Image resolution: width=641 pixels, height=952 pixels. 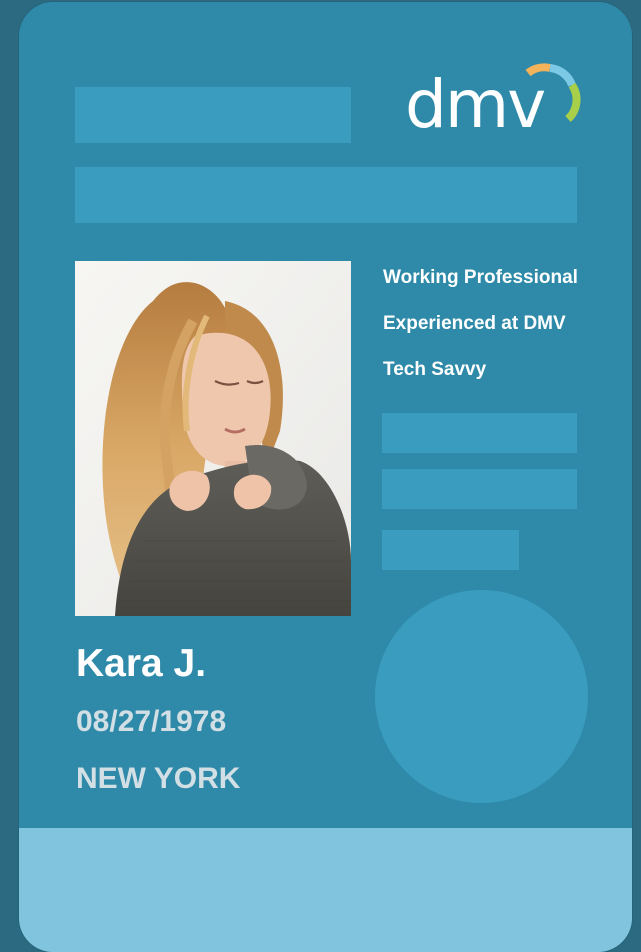 I want to click on holder-name: Kara J., so click(x=141, y=663).